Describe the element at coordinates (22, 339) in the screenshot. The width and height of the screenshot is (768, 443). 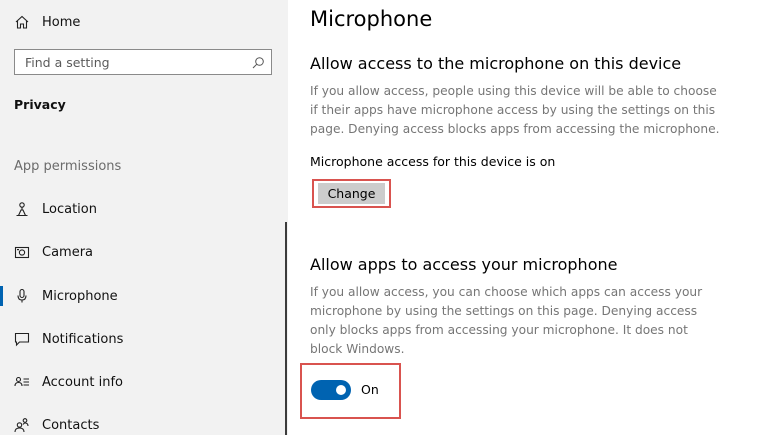
I see `notifications-icon` at that location.